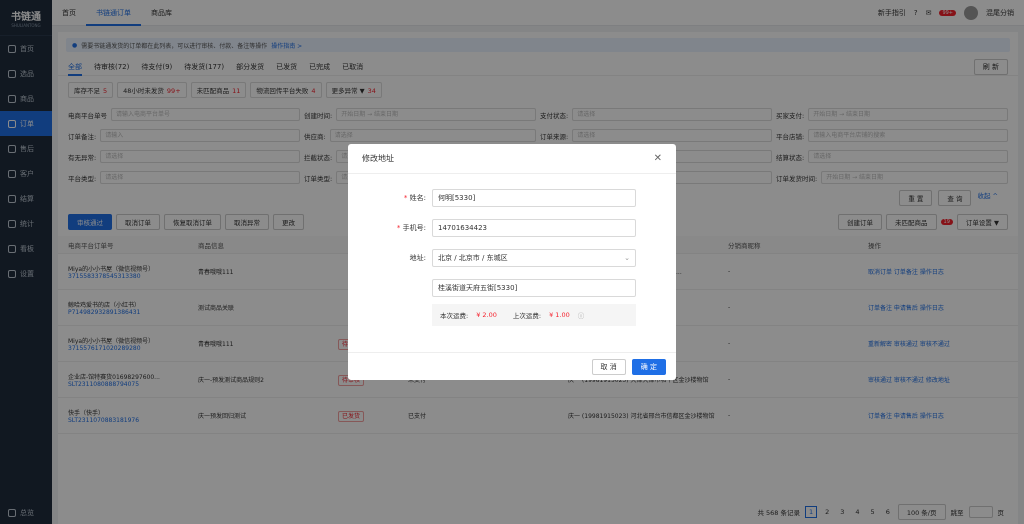  I want to click on freight-value: ¥ 2.00, so click(486, 315).